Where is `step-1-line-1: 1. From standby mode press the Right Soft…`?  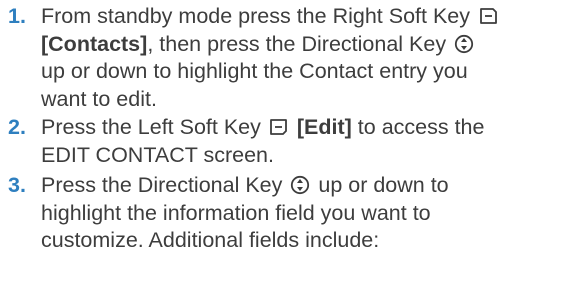 step-1-line-1: 1. From standby mode press the Right Soft… is located at coordinates (293, 17).